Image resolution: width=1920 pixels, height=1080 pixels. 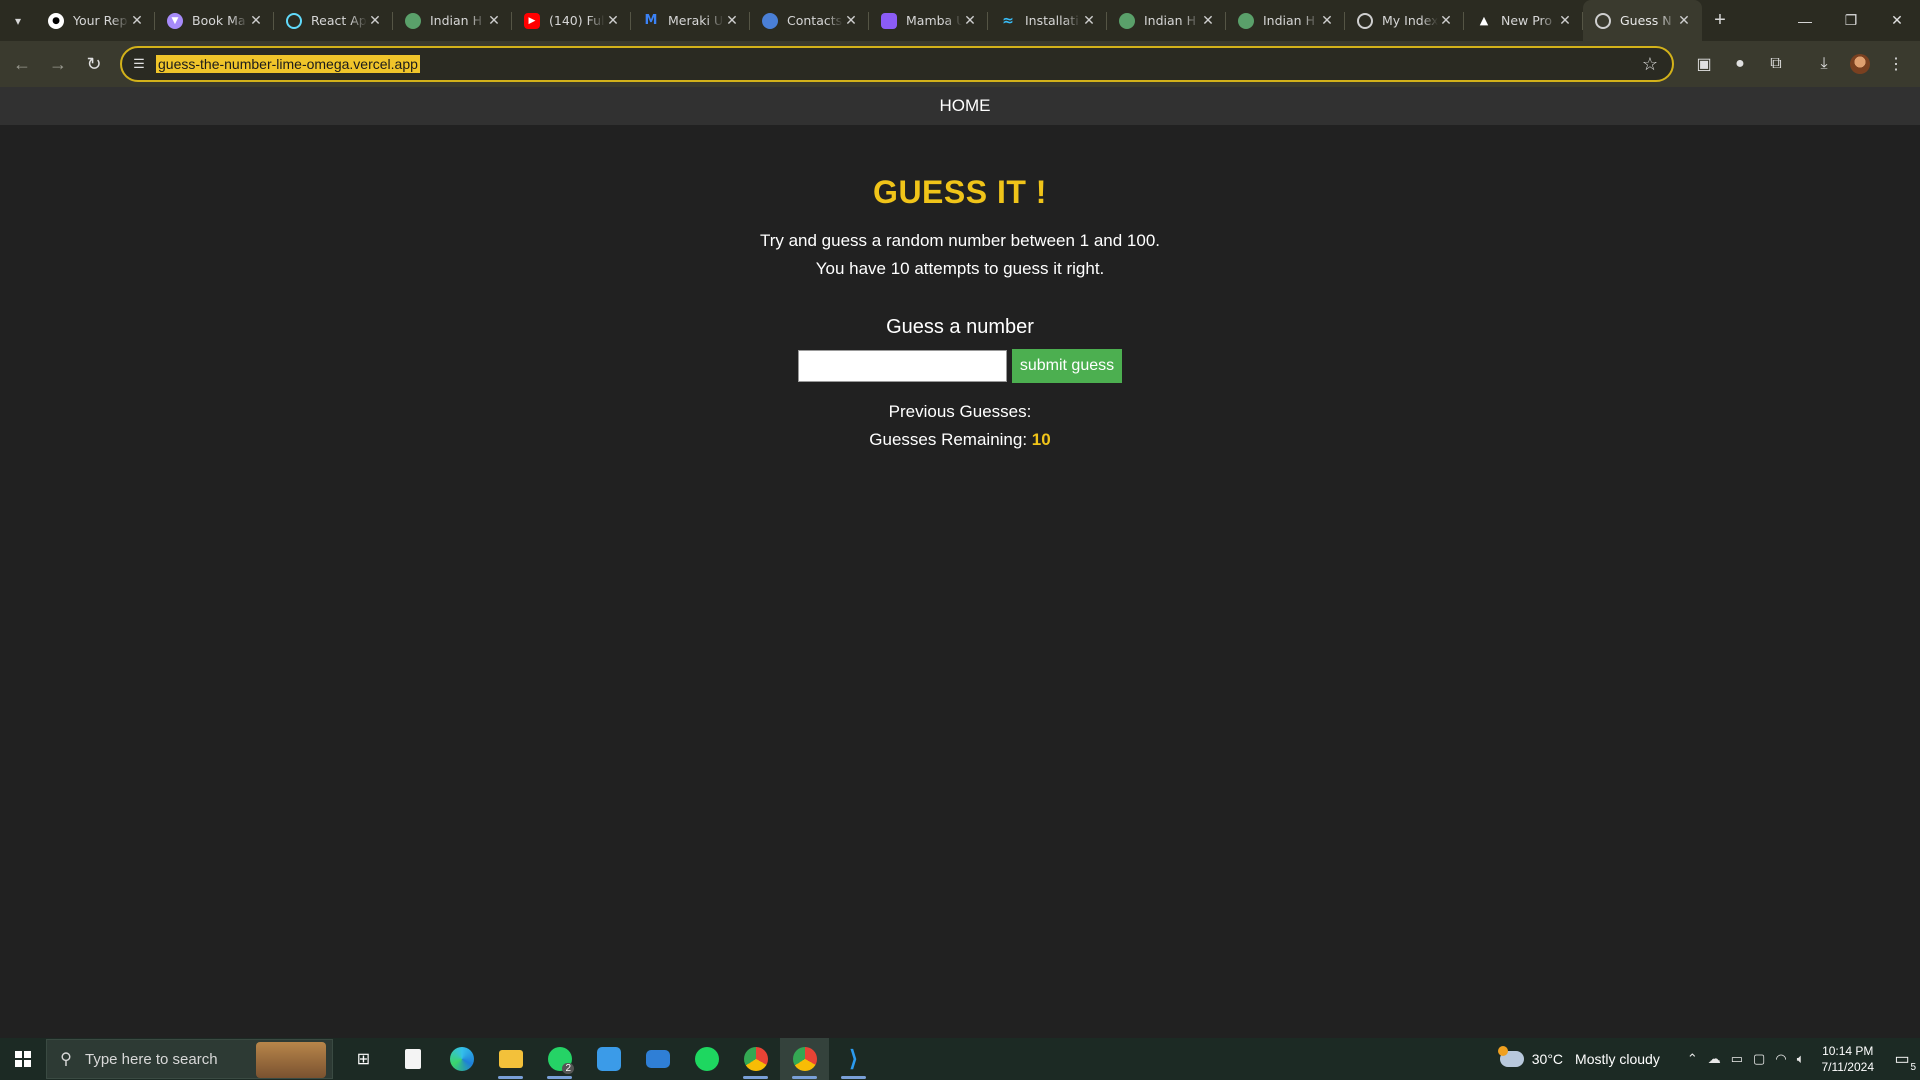 What do you see at coordinates (1805, 20) in the screenshot?
I see `minimize-button: —` at bounding box center [1805, 20].